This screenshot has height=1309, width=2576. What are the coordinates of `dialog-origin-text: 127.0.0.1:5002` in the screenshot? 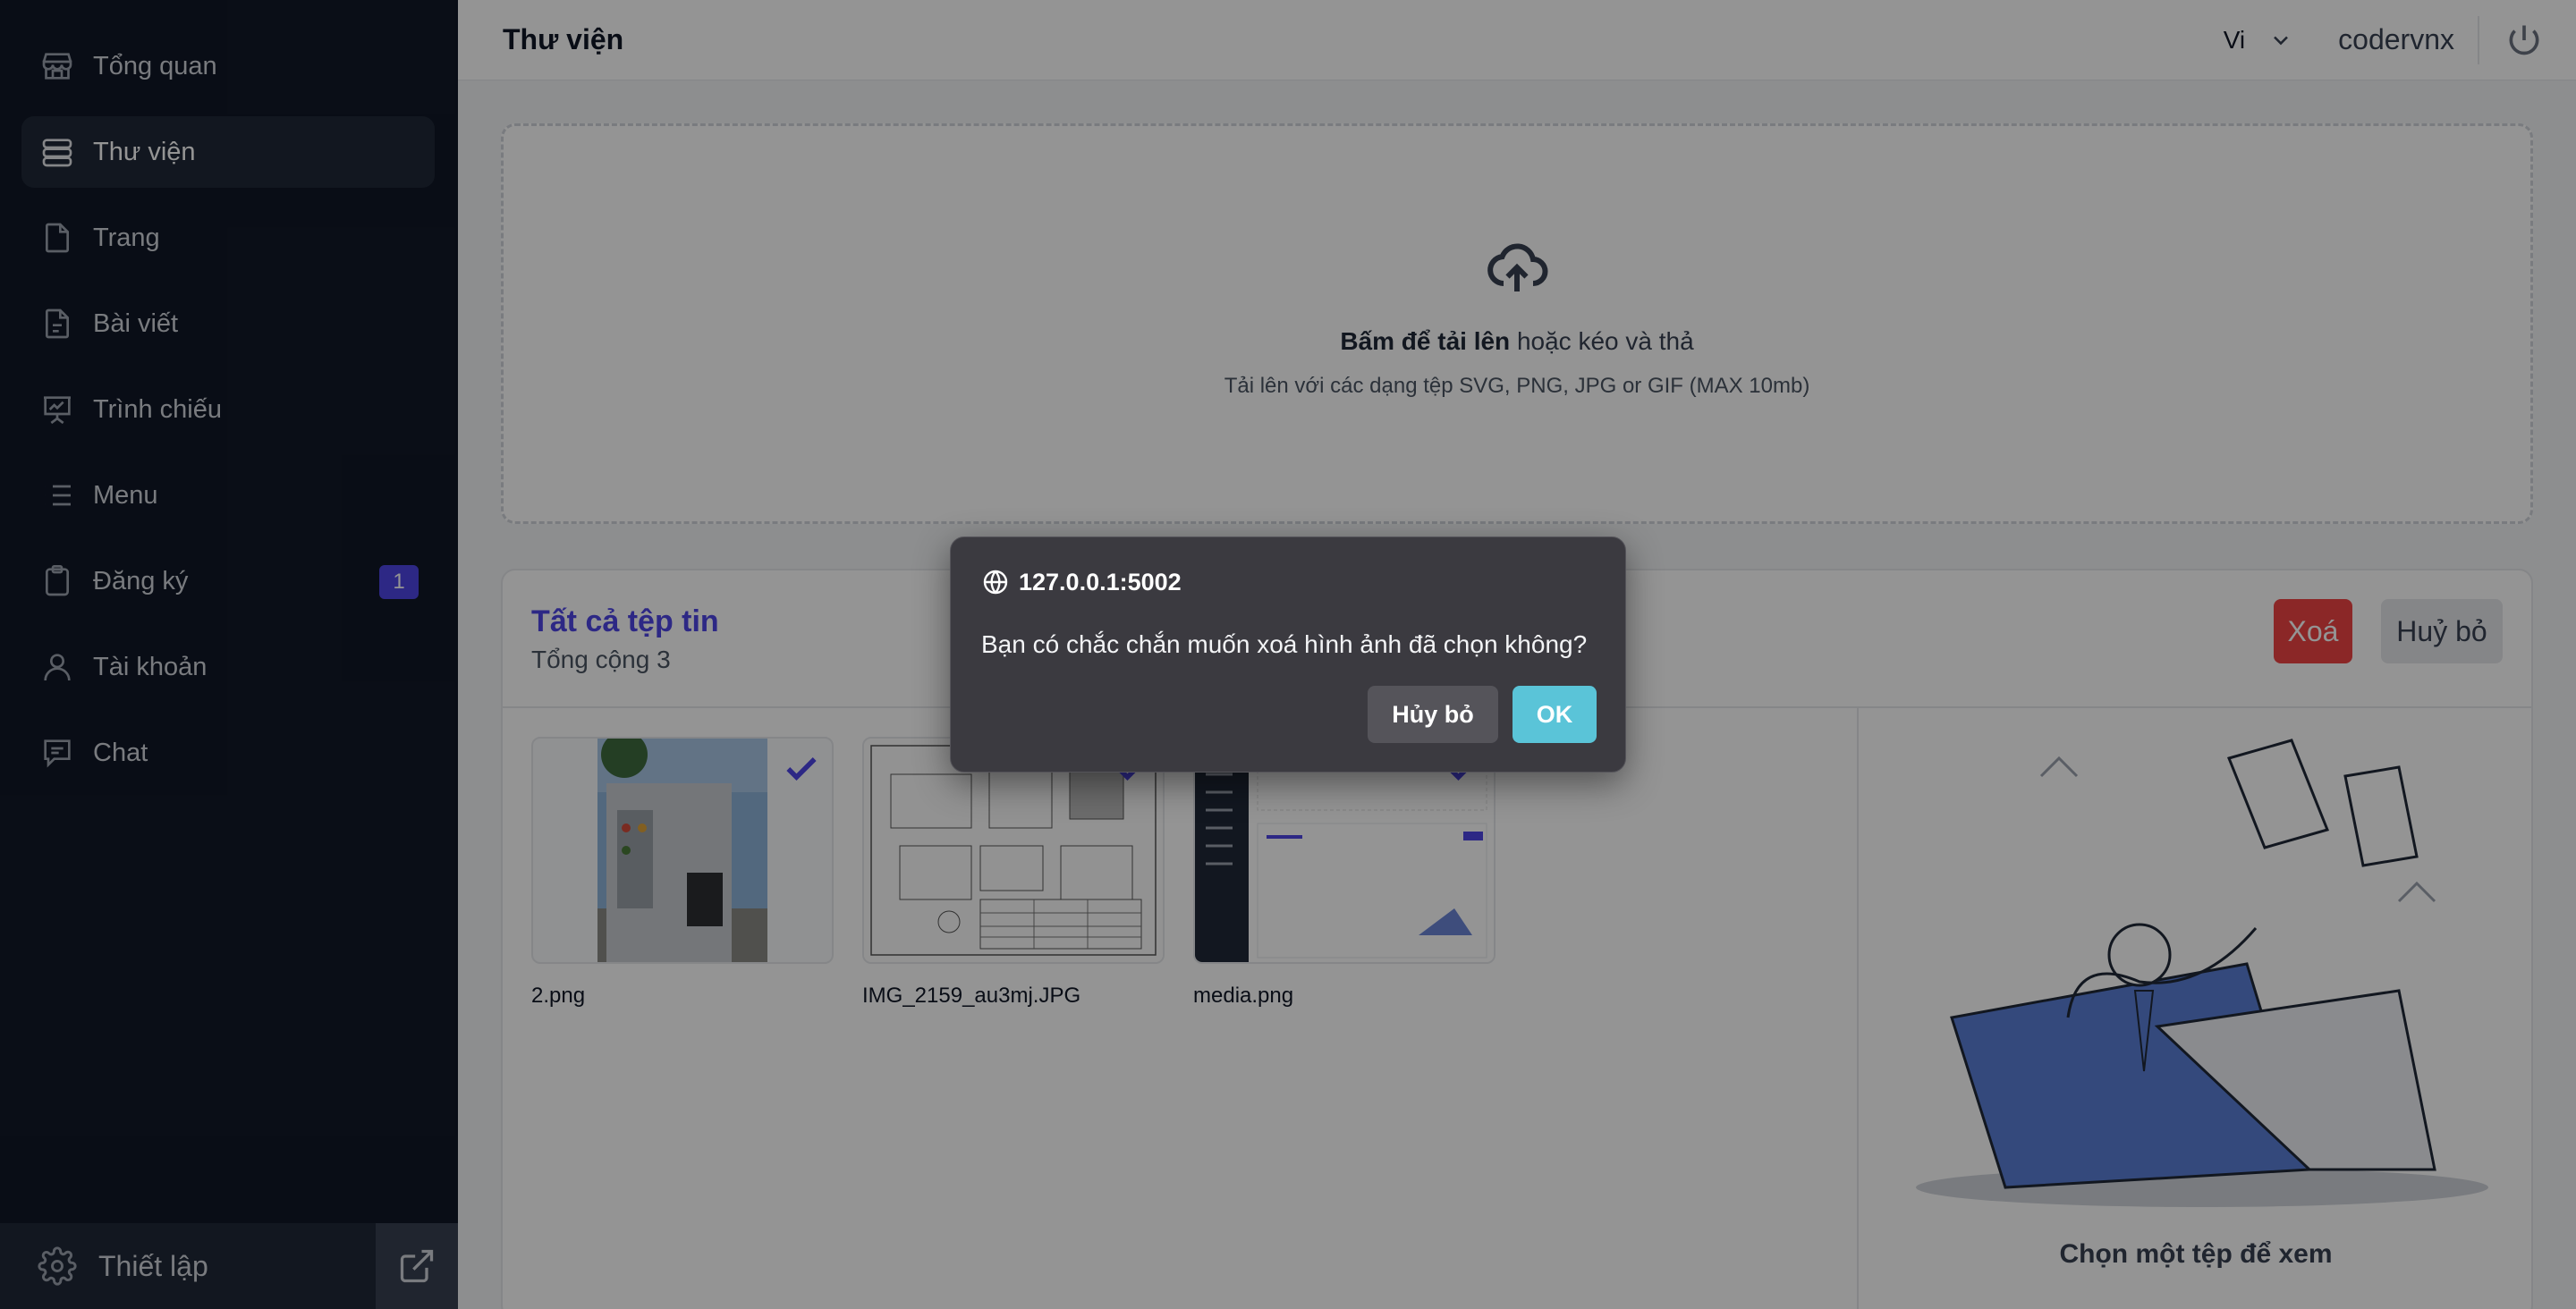 It's located at (1100, 581).